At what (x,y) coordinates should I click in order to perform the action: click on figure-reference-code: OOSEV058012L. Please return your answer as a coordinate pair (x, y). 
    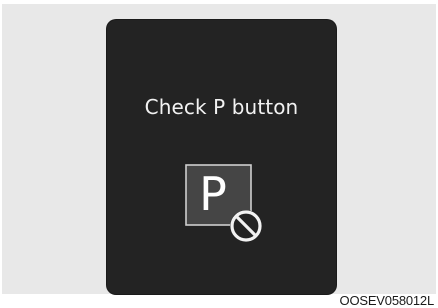
    Looking at the image, I should click on (387, 300).